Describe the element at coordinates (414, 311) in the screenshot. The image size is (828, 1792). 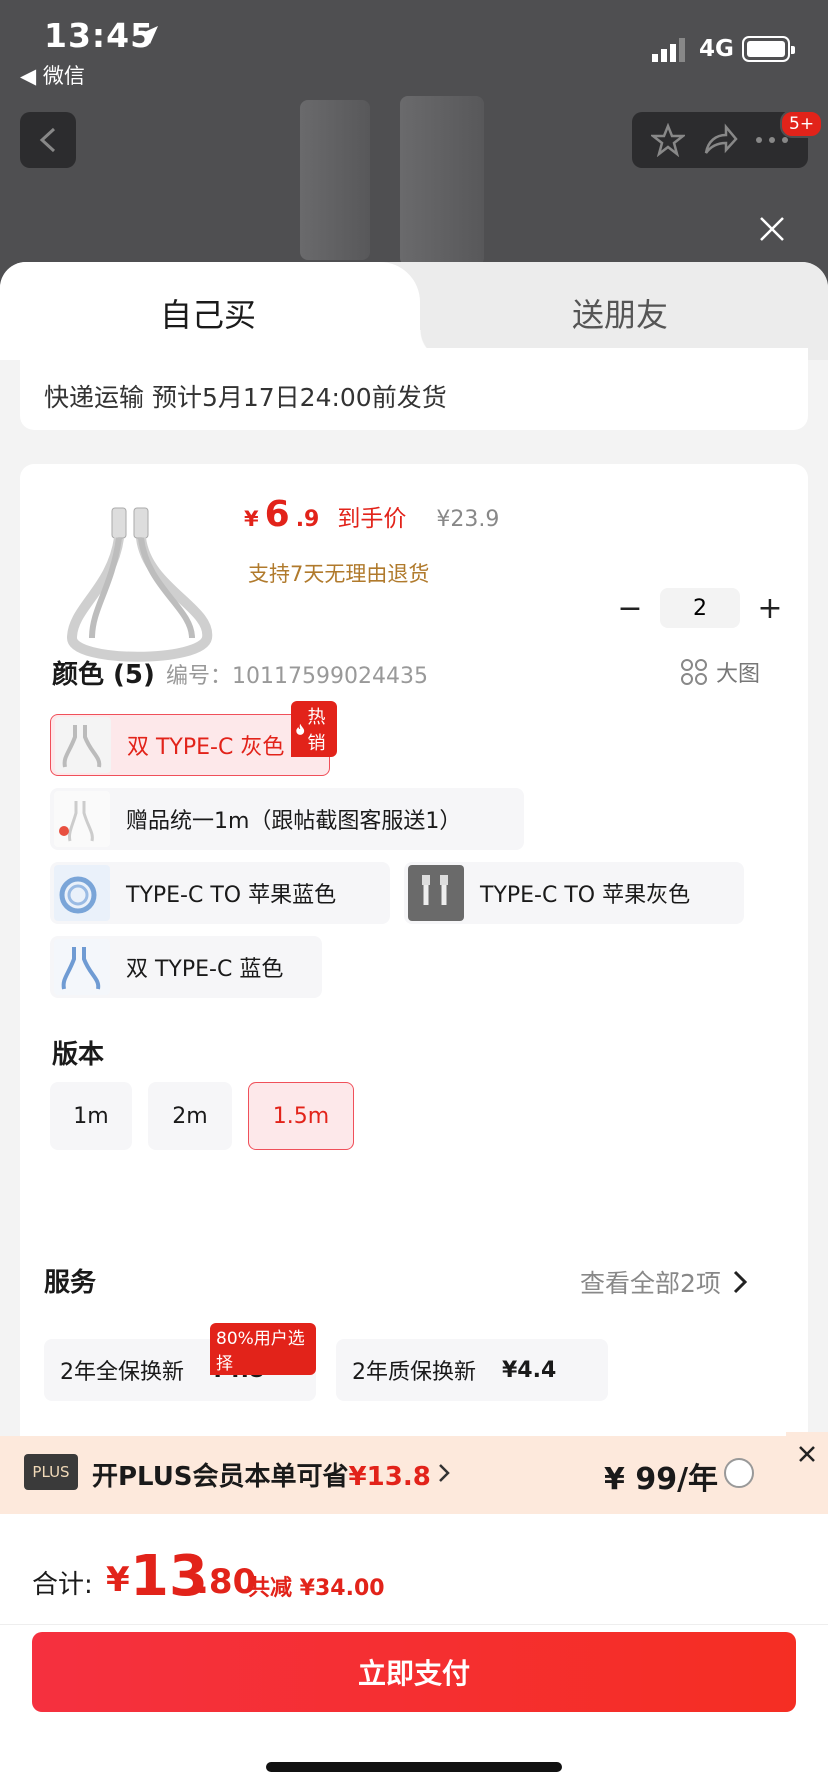
I see `tab-bar: 自己买 送朋友` at that location.